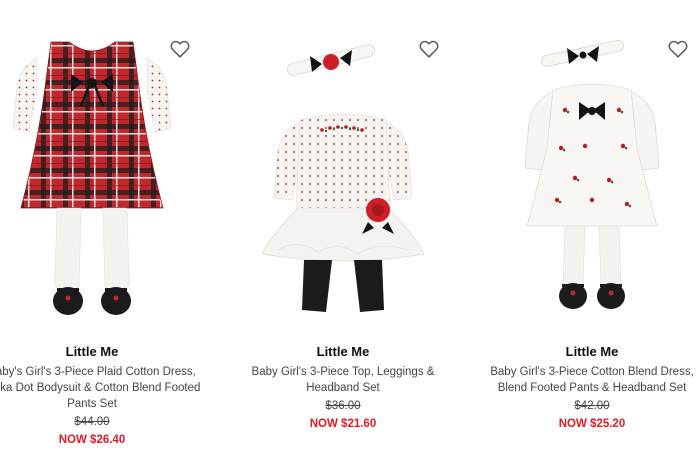  I want to click on product-name-line: Headband Set, so click(343, 388).